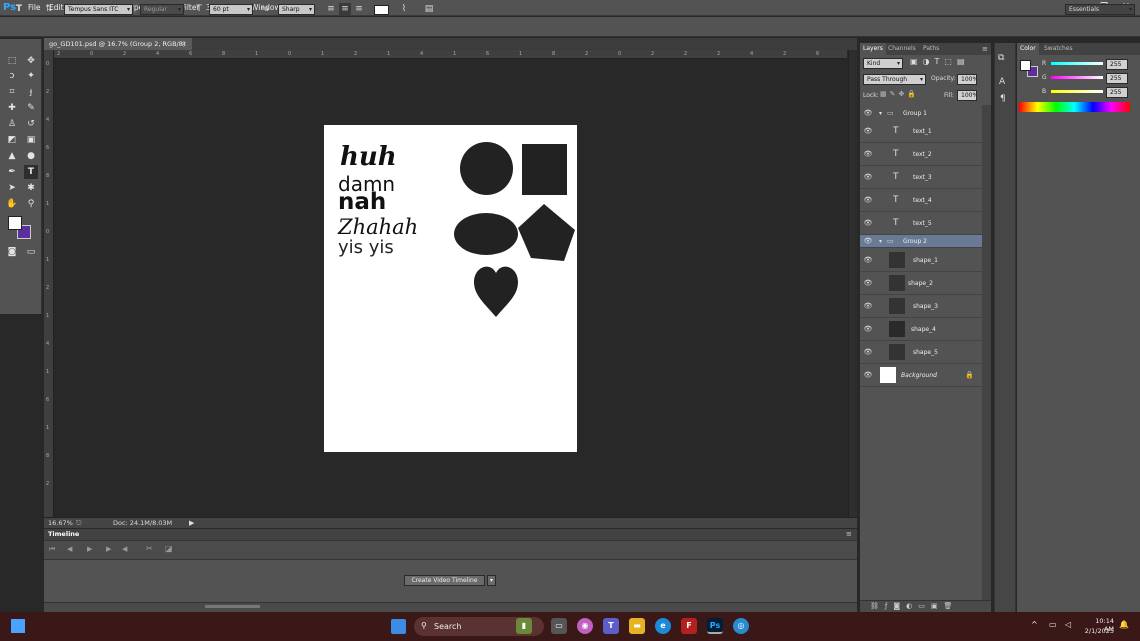  What do you see at coordinates (1058, 49) in the screenshot?
I see `tab-swatches: Swatches` at bounding box center [1058, 49].